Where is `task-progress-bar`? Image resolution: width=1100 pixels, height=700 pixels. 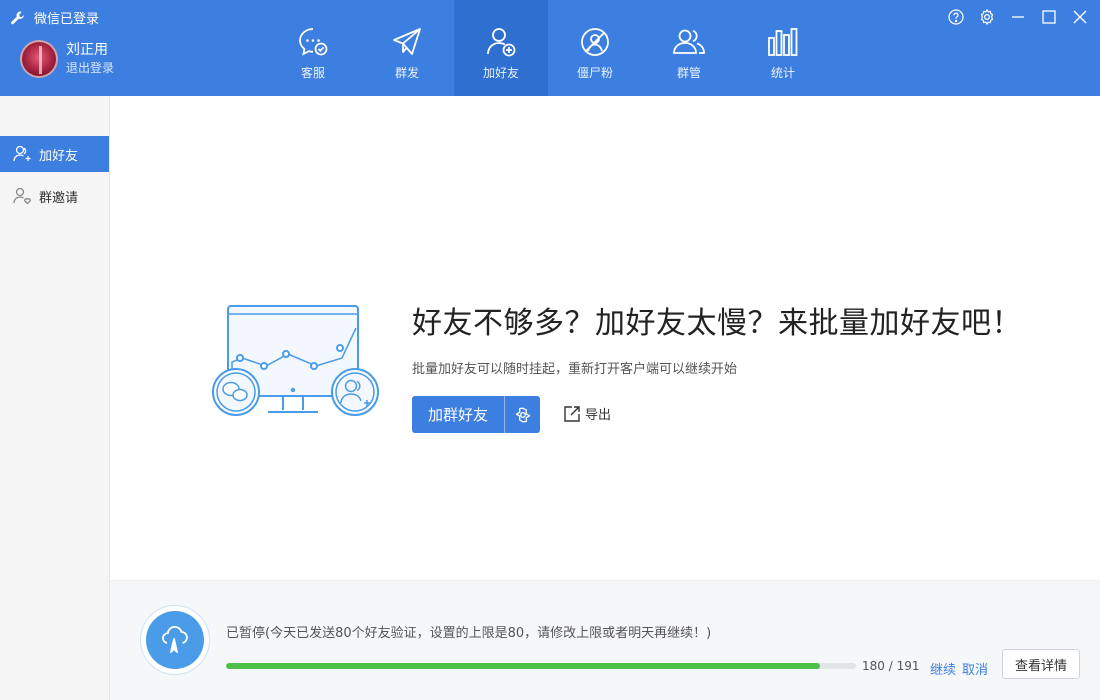
task-progress-bar is located at coordinates (541, 666).